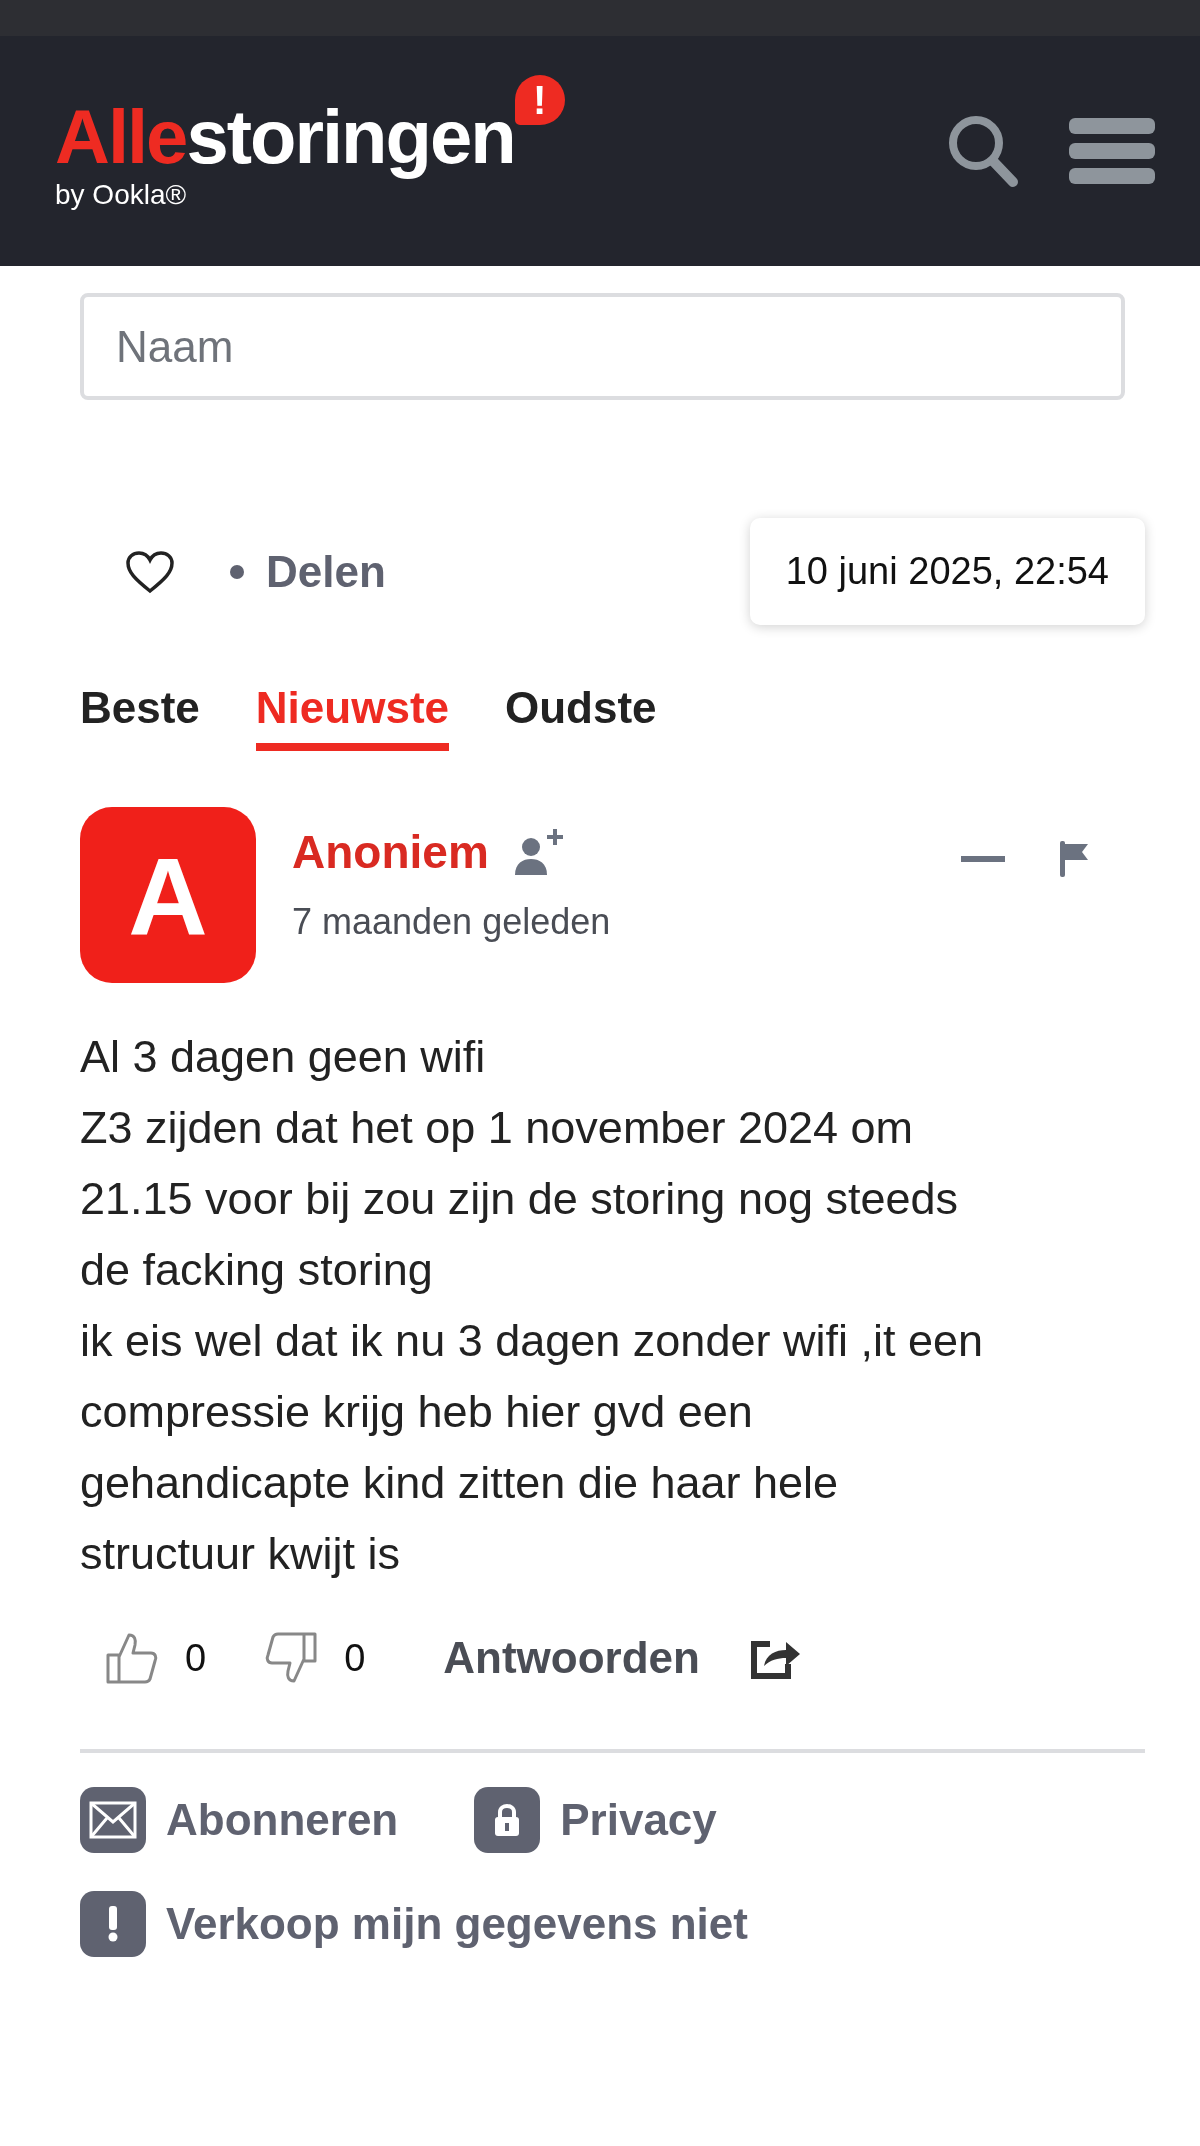 This screenshot has height=2146, width=1200. I want to click on footer-link: Privacy, so click(595, 1820).